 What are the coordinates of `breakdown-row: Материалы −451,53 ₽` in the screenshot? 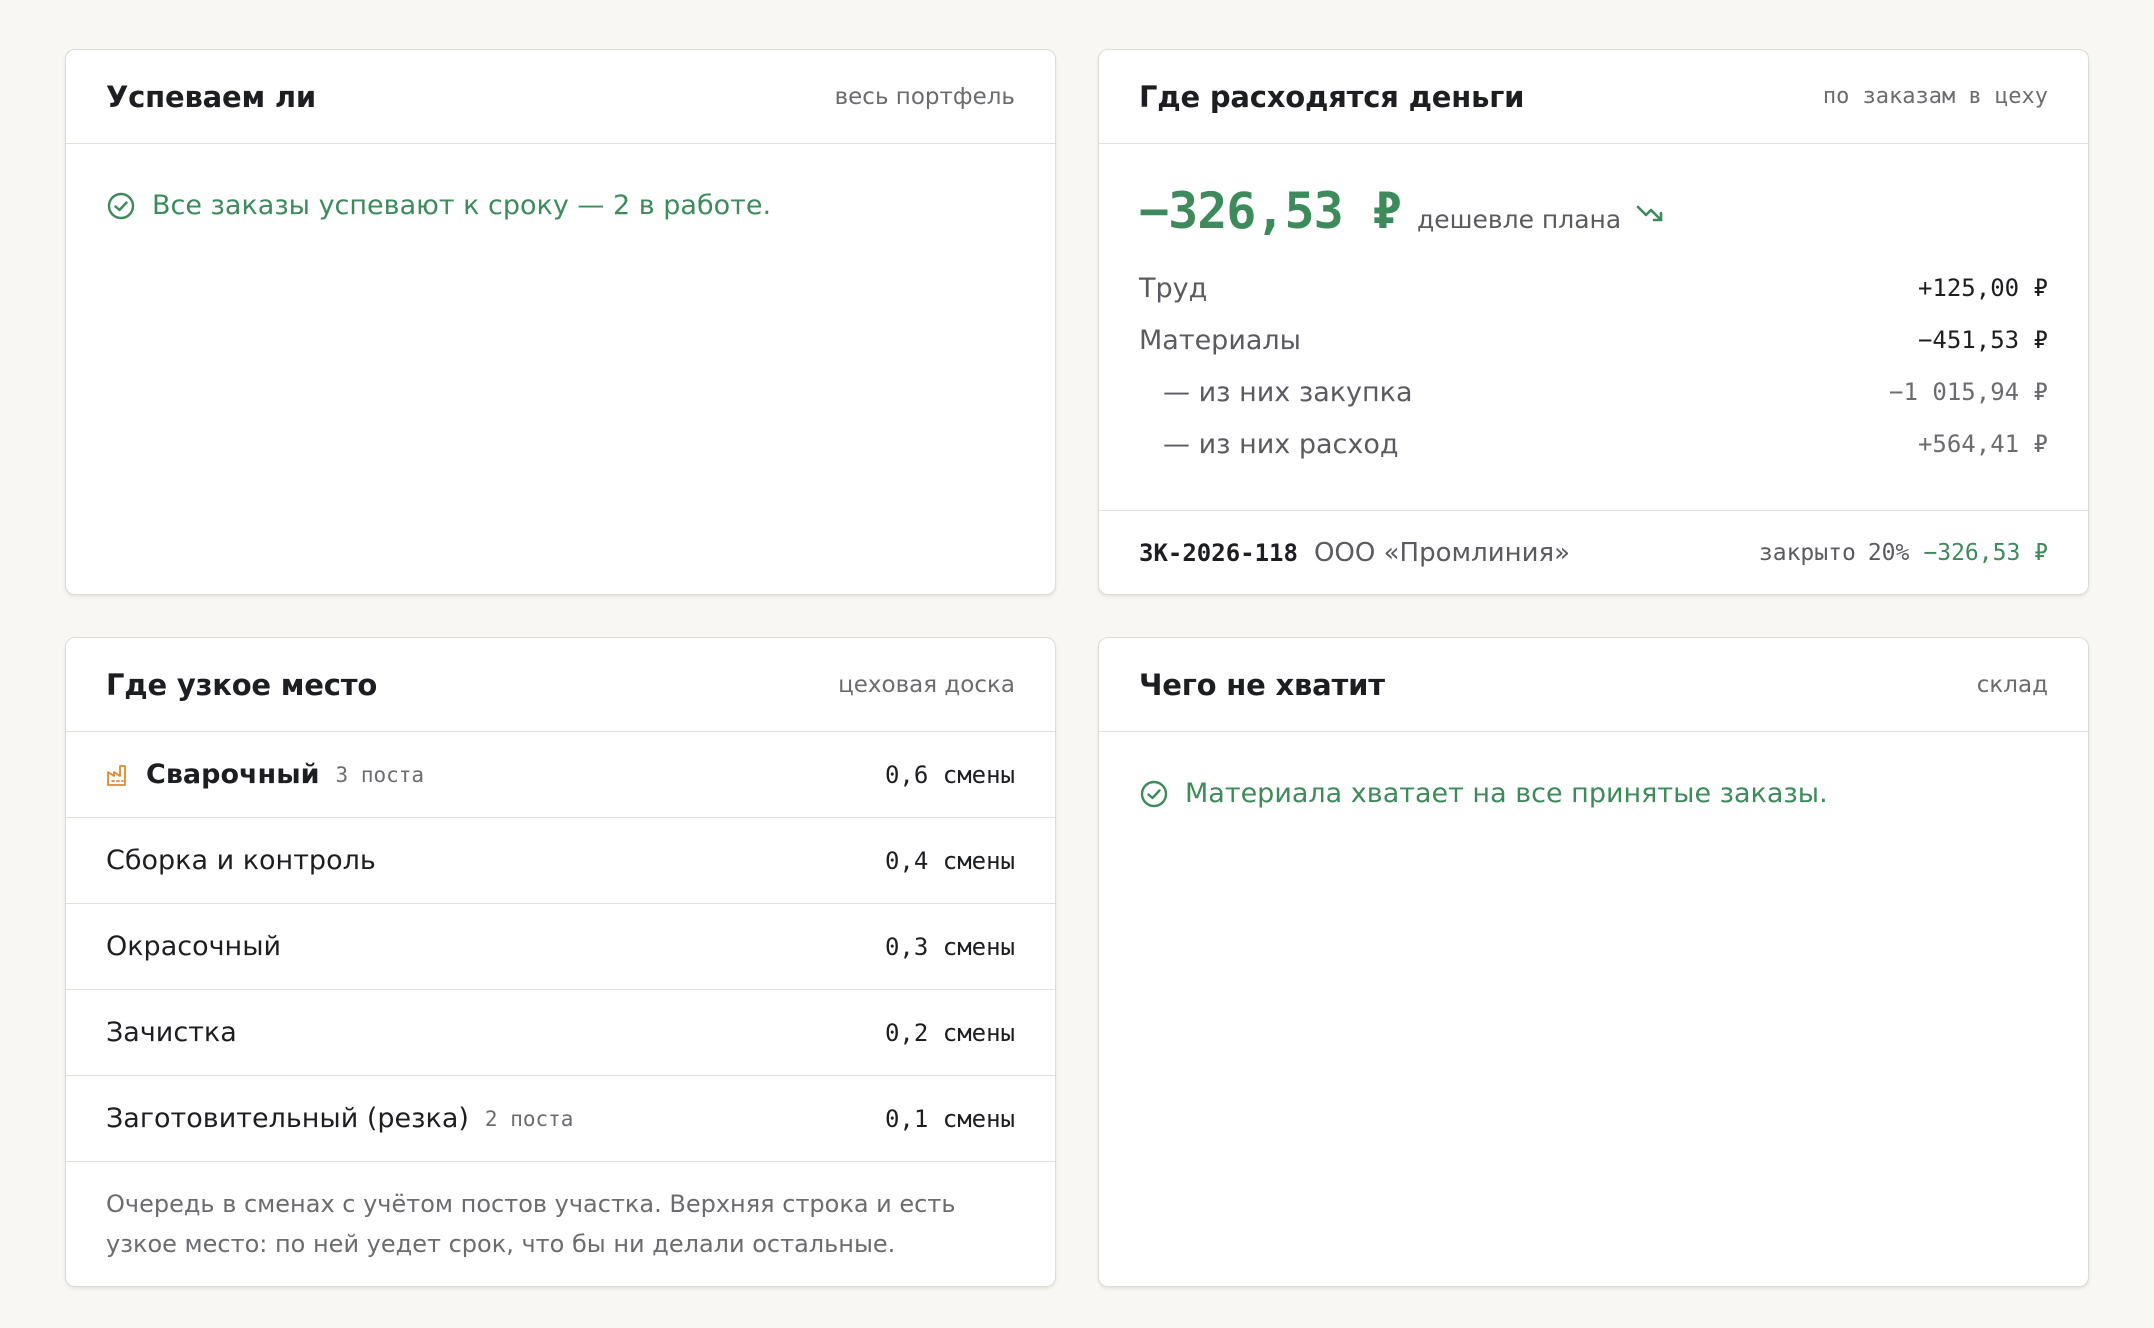 It's located at (1593, 340).